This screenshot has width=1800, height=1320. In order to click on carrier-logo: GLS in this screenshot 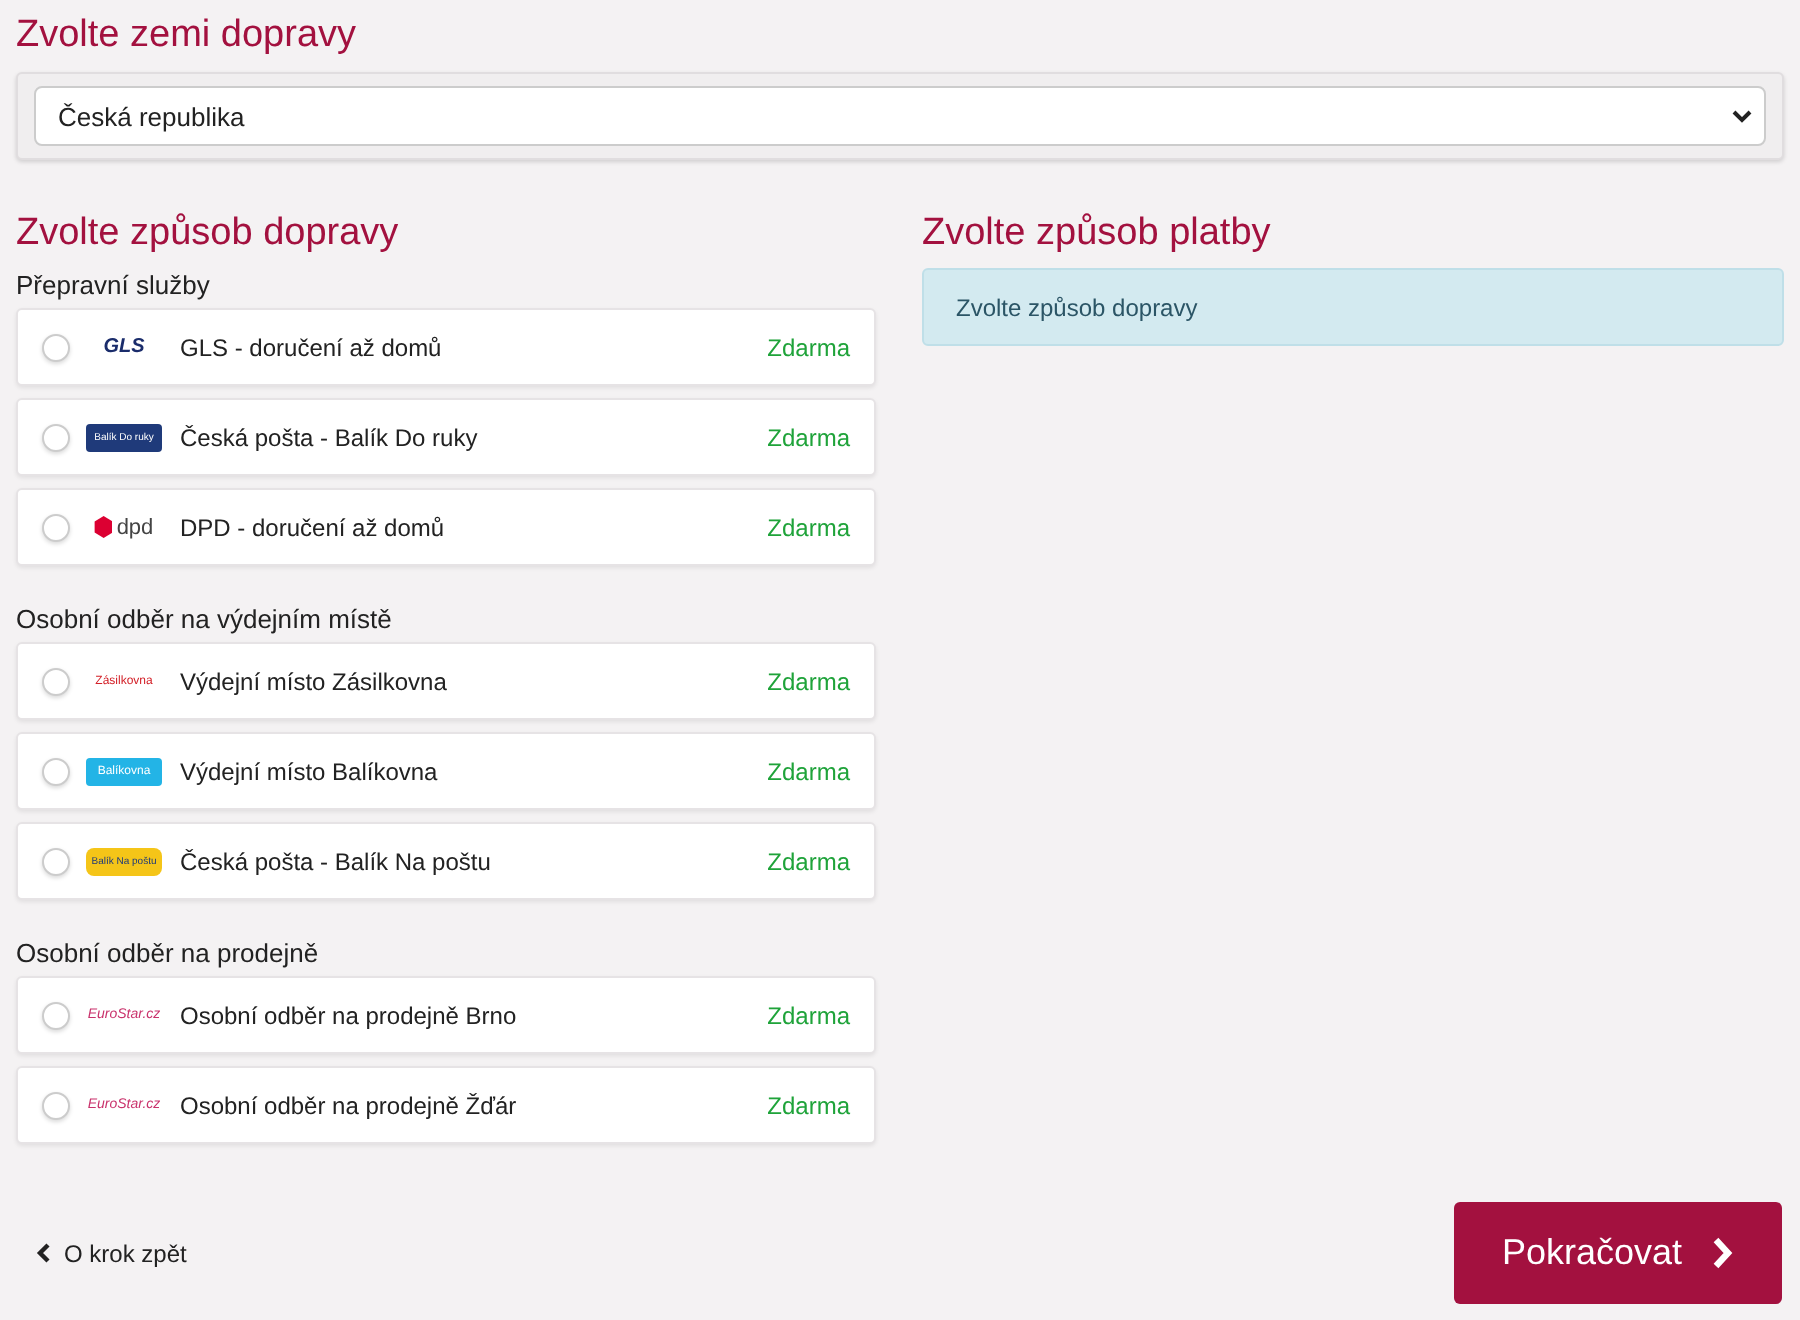, I will do `click(124, 347)`.